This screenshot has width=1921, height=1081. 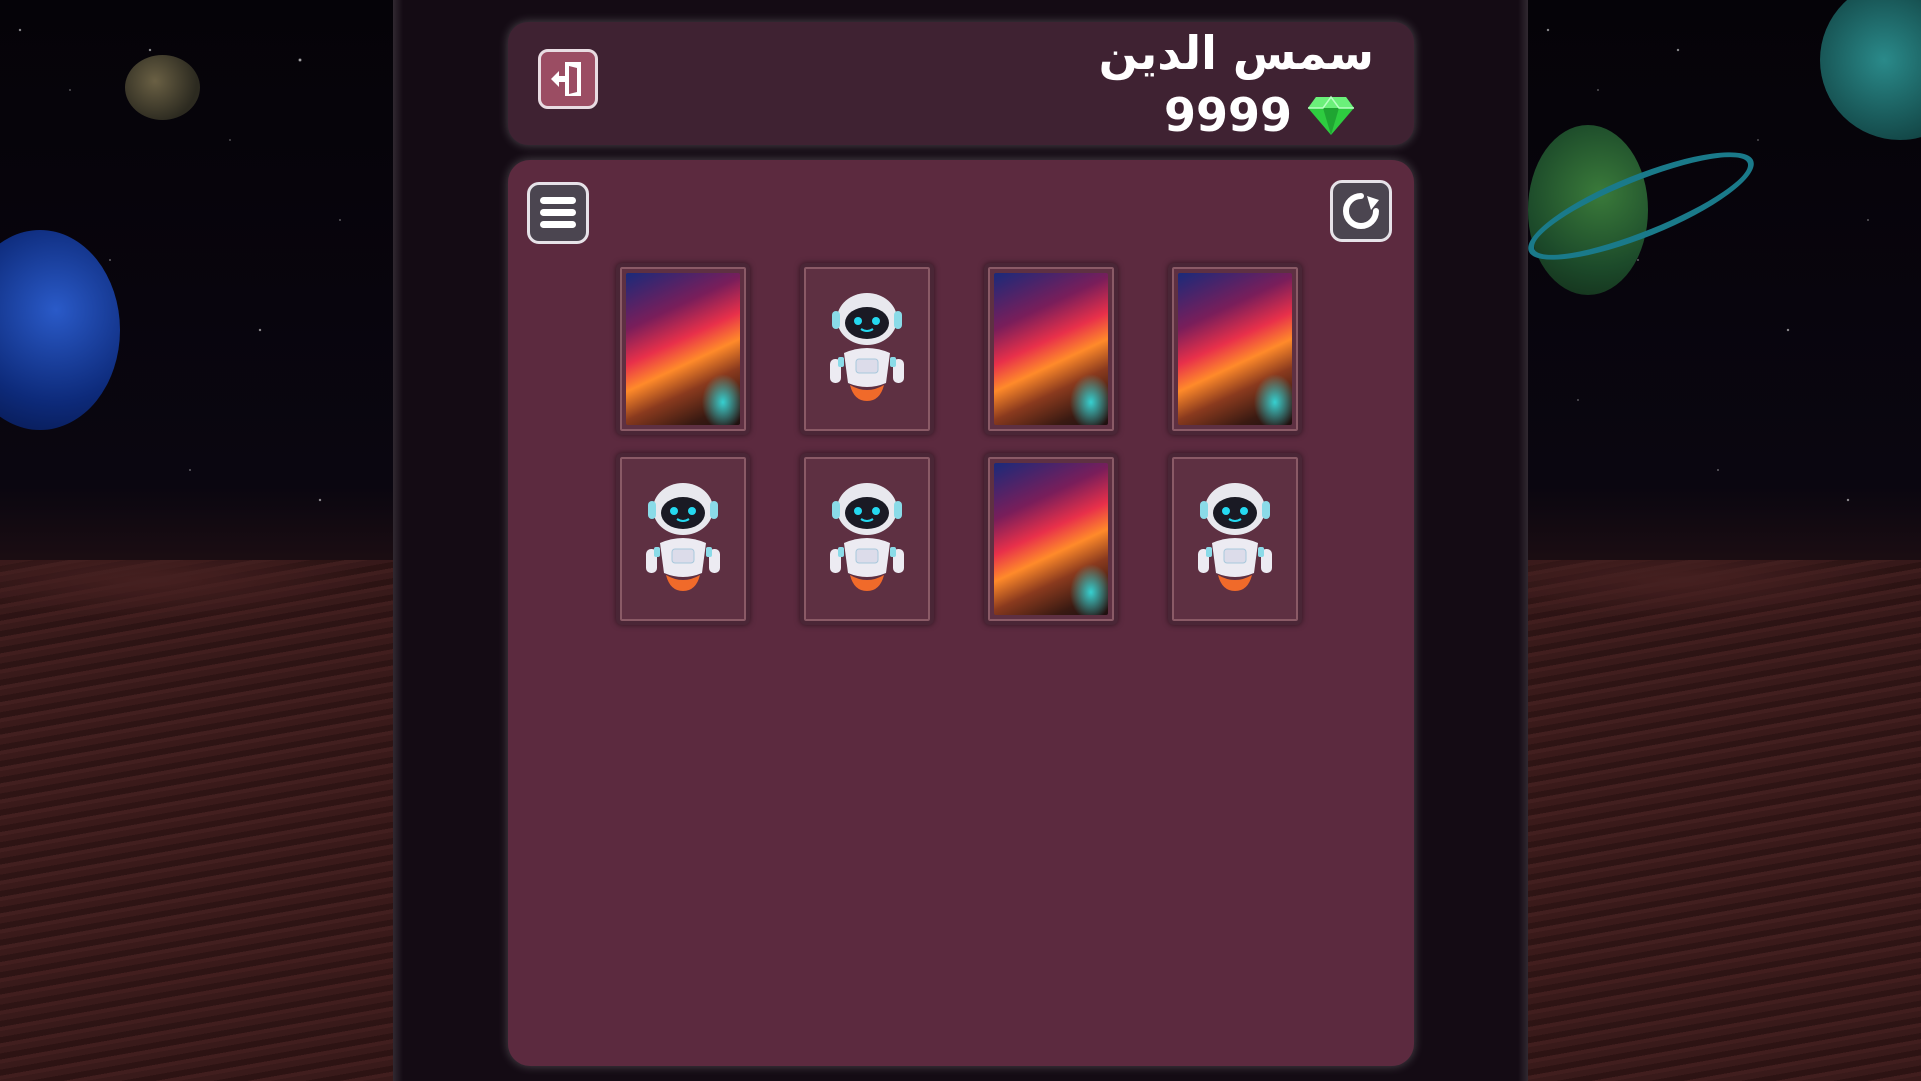 I want to click on exit-door-icon, so click(x=566, y=79).